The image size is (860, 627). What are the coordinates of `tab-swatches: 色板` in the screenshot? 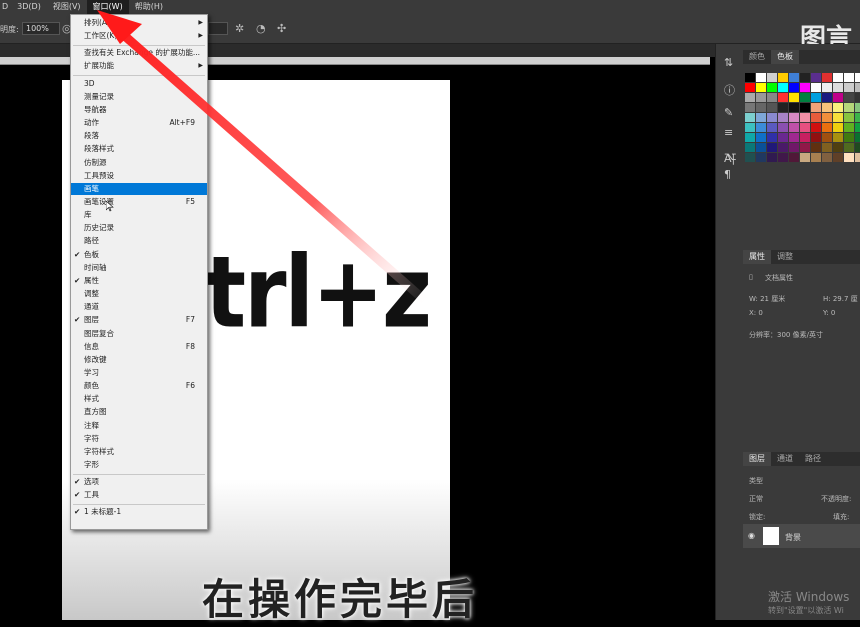 It's located at (785, 57).